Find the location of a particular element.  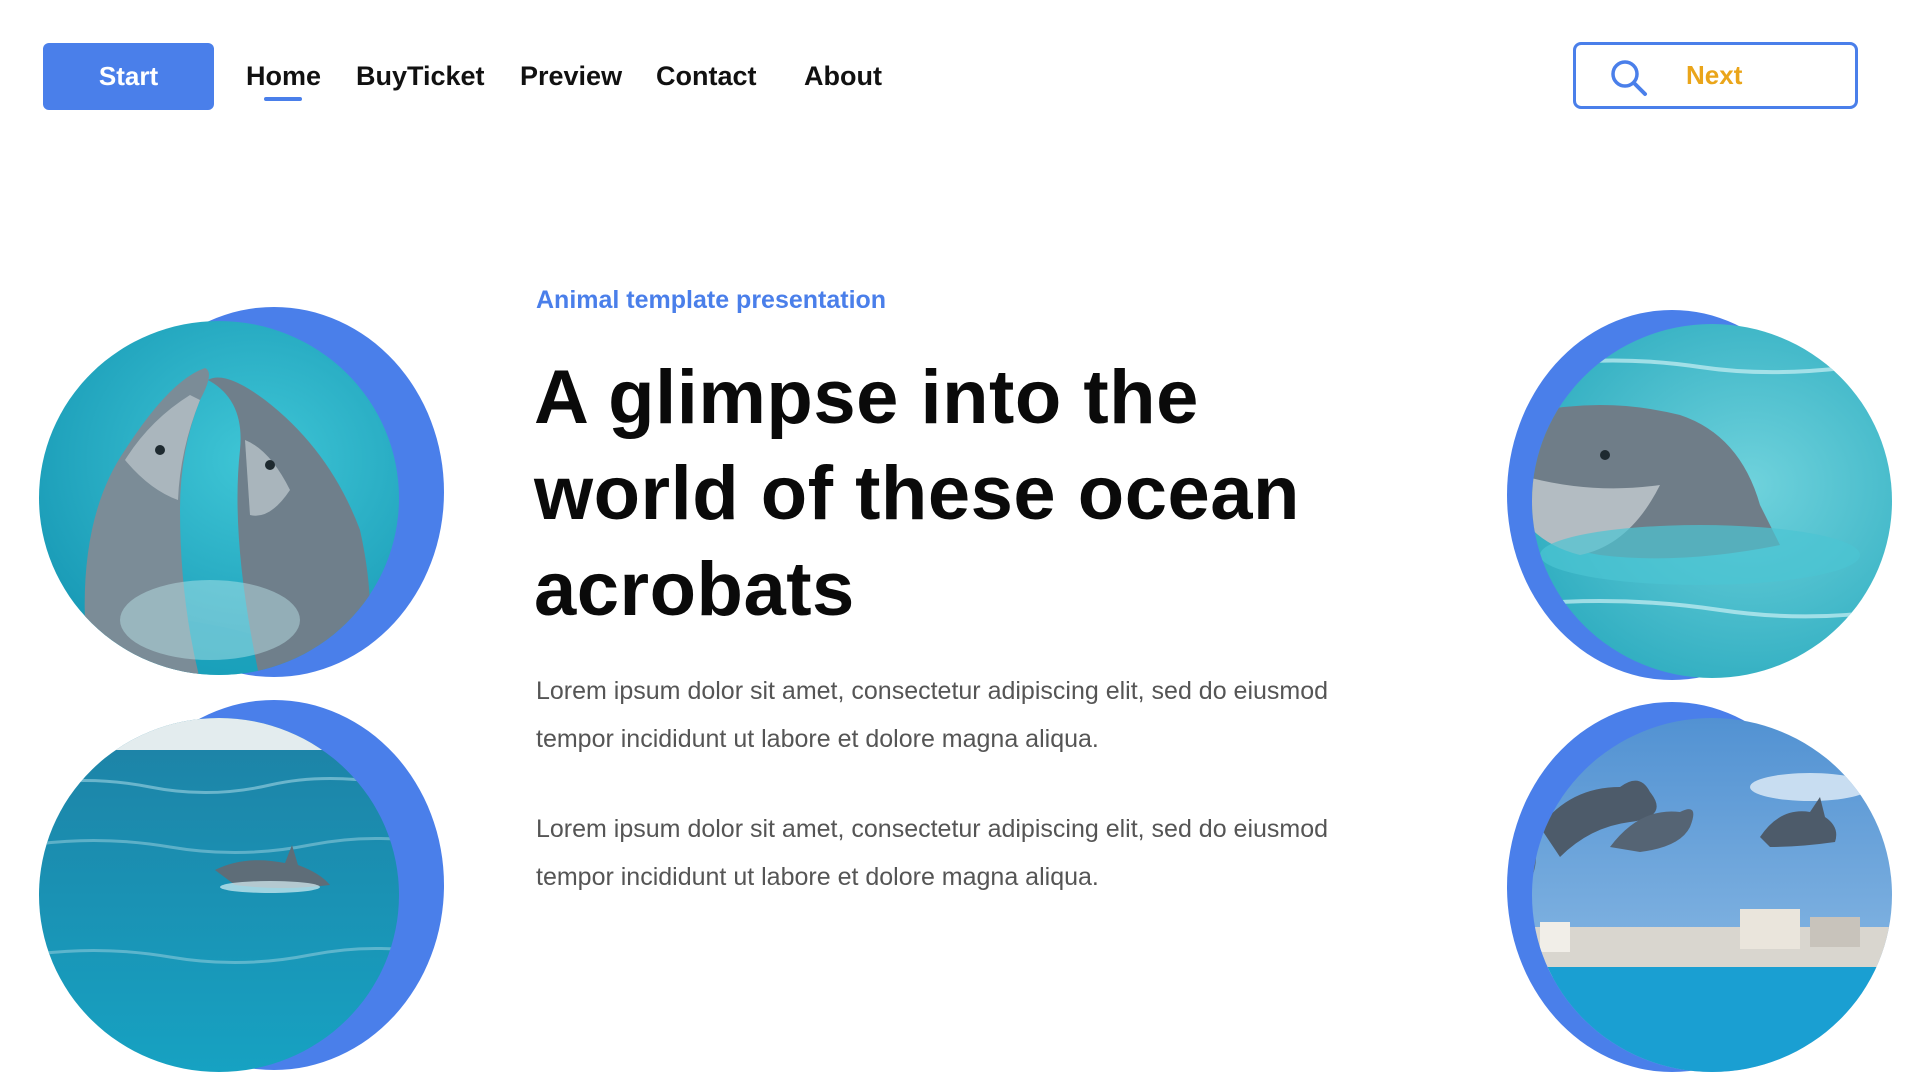

headline-line: A glimpse into the is located at coordinates (866, 397).